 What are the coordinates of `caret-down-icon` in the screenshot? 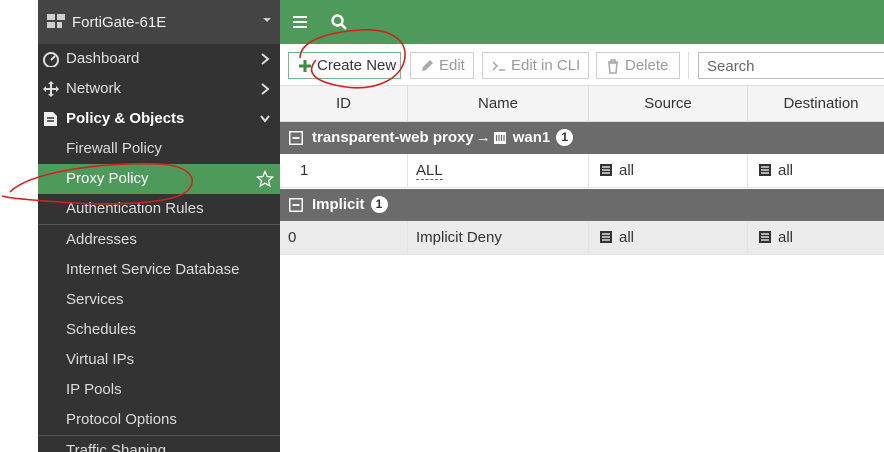 It's located at (267, 20).